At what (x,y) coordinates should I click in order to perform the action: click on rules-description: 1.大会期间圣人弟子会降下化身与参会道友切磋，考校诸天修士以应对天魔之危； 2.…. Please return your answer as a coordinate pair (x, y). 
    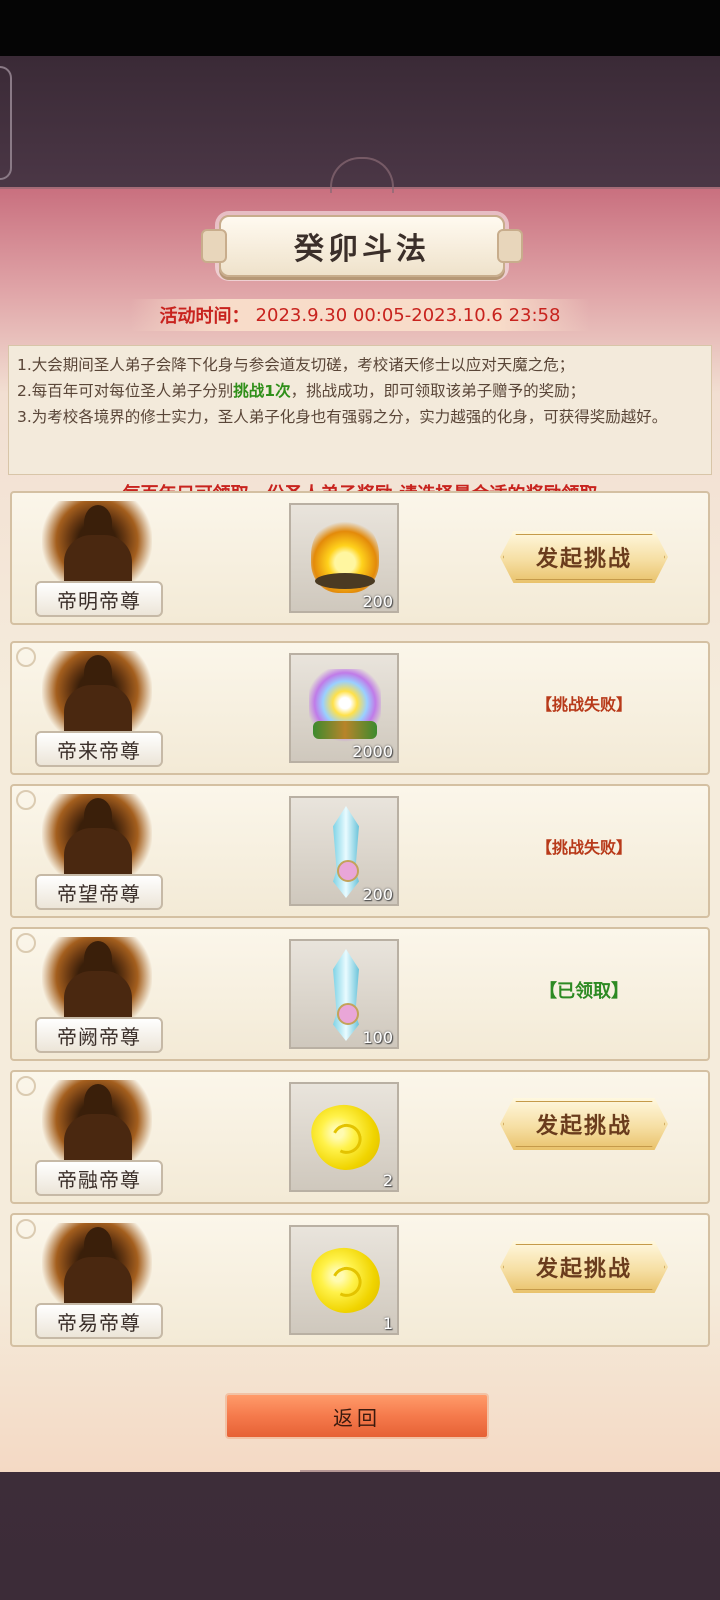
    Looking at the image, I should click on (360, 410).